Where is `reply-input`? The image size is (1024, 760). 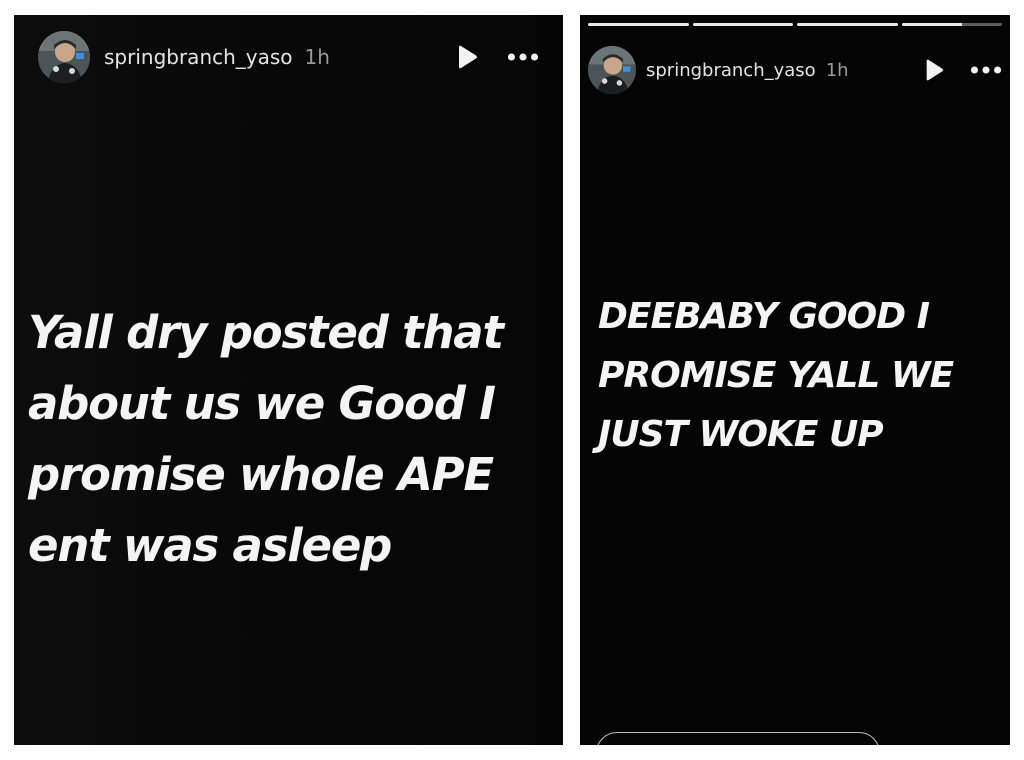 reply-input is located at coordinates (738, 738).